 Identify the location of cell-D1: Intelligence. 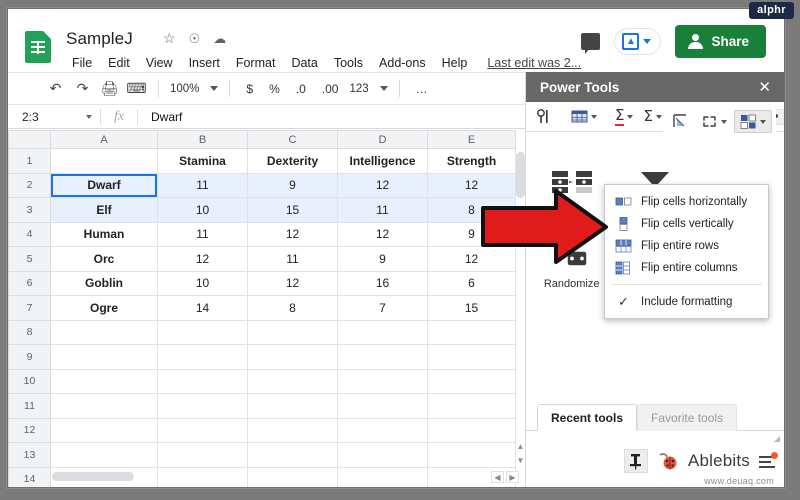
(382, 161).